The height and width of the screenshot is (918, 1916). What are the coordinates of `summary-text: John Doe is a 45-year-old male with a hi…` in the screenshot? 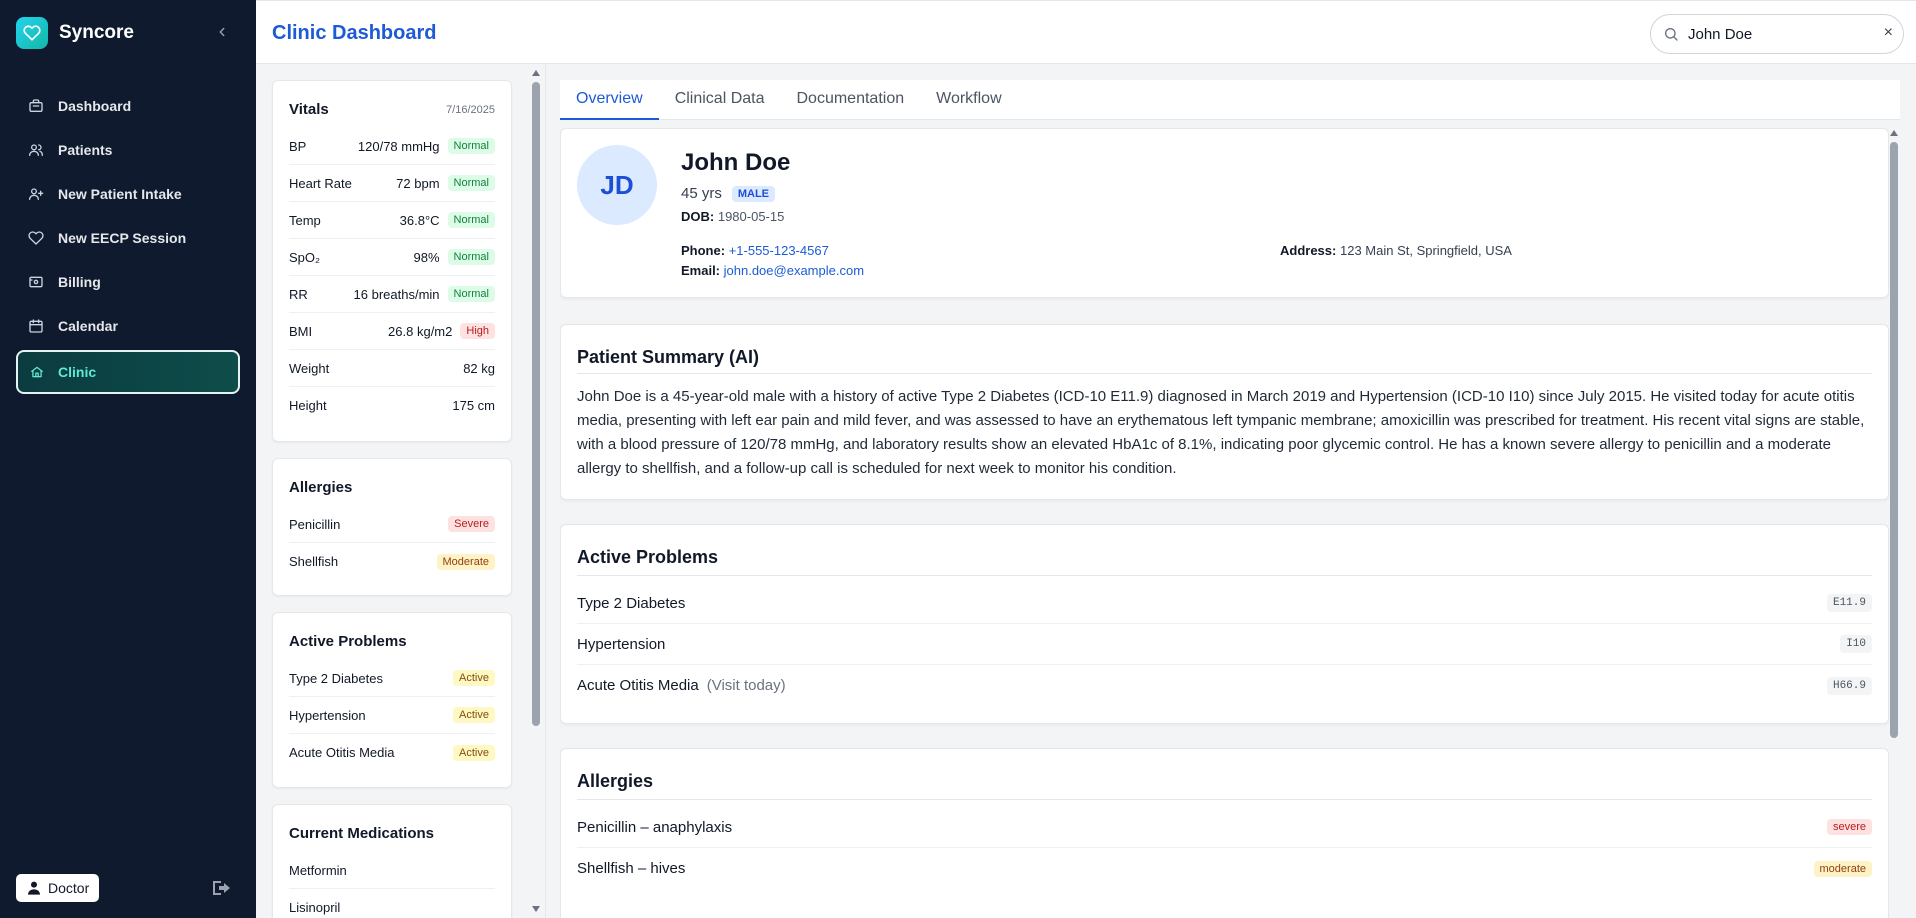 It's located at (1221, 432).